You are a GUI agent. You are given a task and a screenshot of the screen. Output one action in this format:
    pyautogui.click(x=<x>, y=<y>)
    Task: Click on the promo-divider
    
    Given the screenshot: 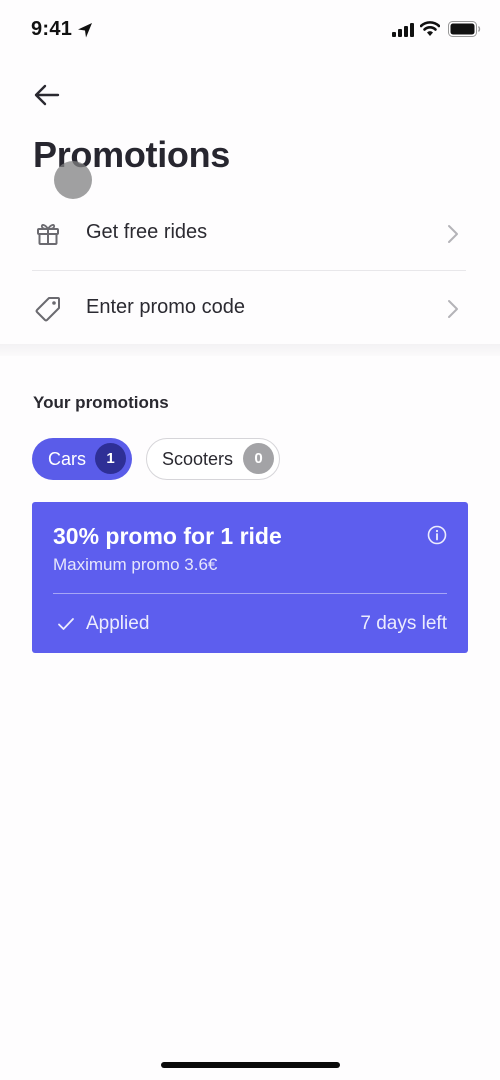 What is the action you would take?
    pyautogui.click(x=250, y=593)
    